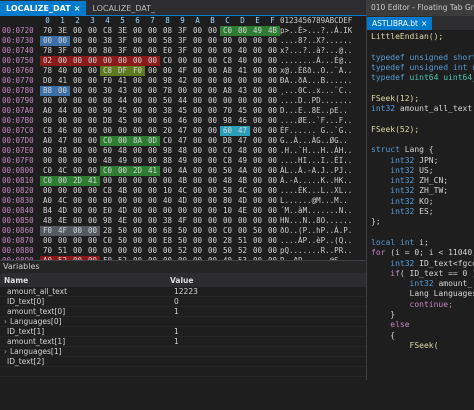 This screenshot has height=410, width=474. I want to click on hex-byte: 4D, so click(62, 211).